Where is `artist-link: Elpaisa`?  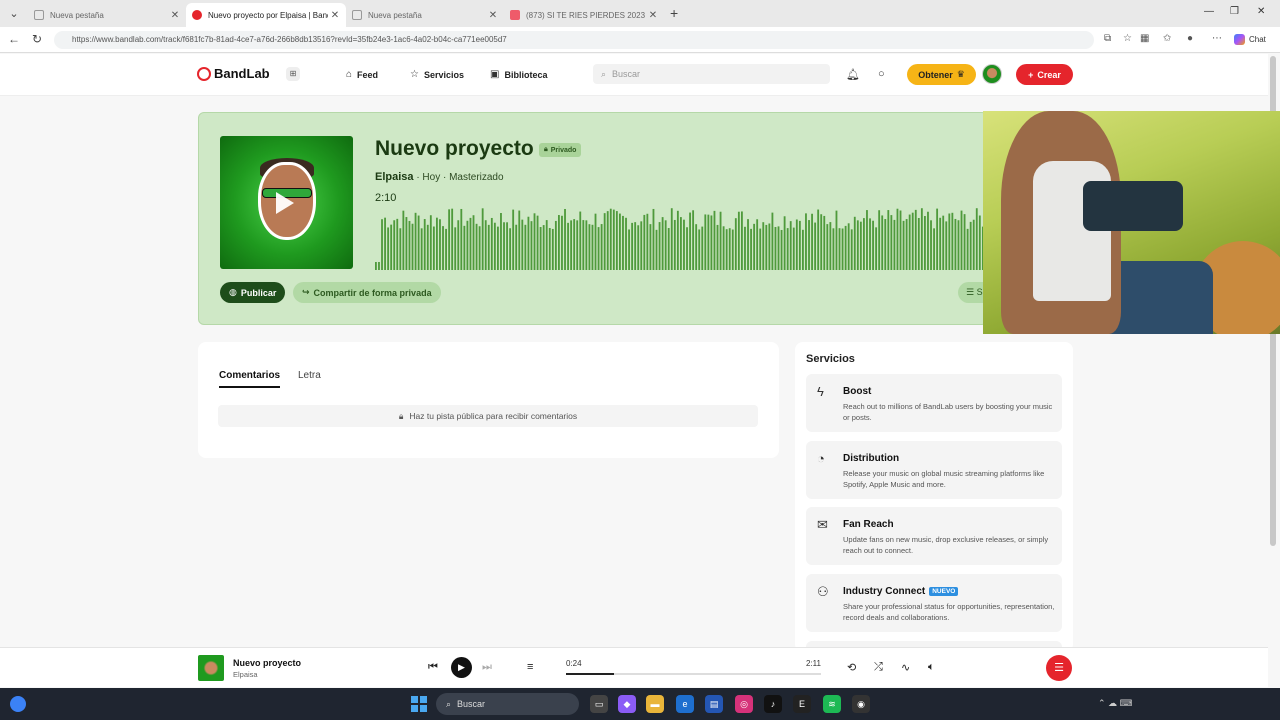
artist-link: Elpaisa is located at coordinates (394, 177).